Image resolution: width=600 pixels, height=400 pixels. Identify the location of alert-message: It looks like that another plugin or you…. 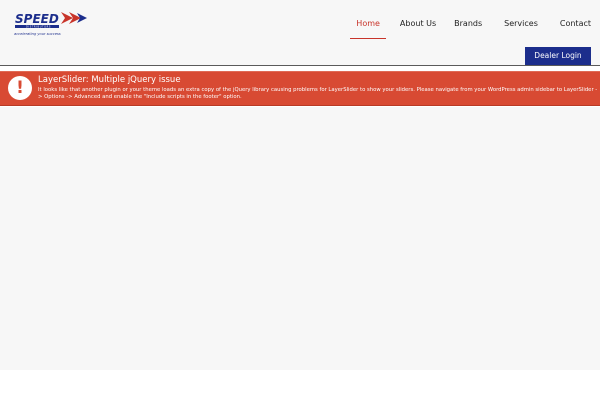
(318, 93).